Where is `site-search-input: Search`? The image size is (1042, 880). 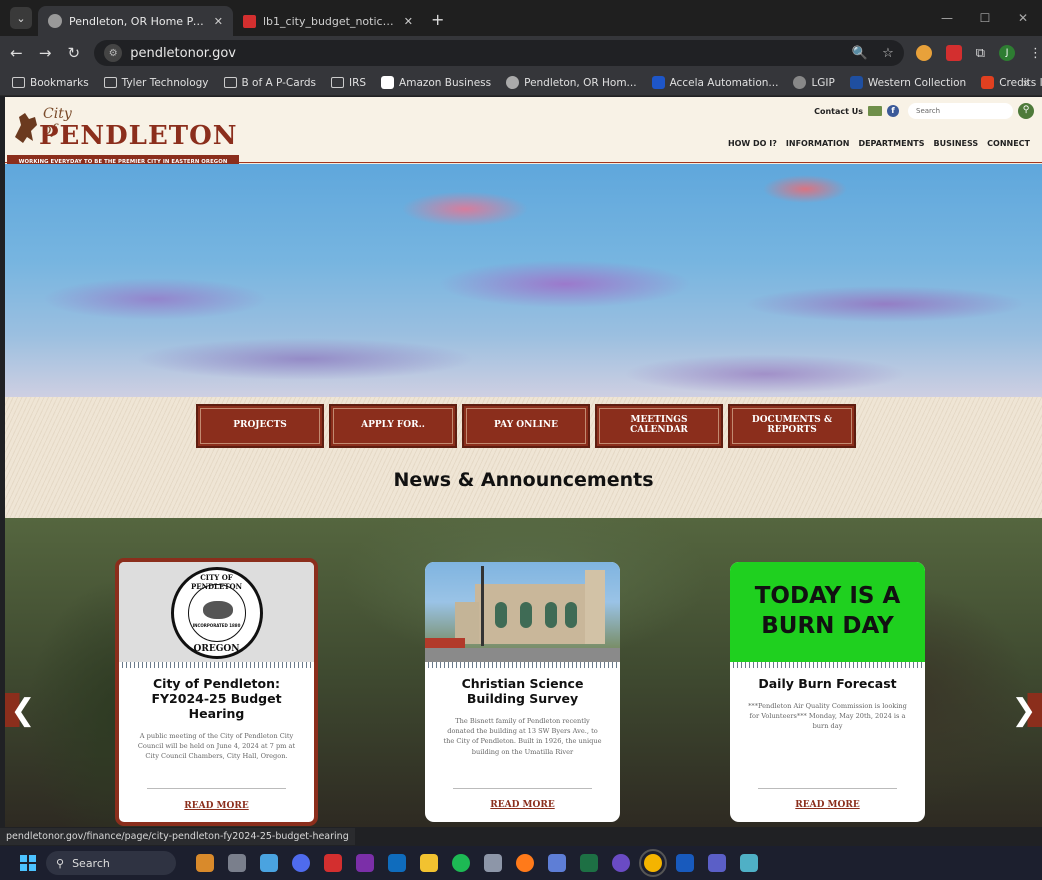
site-search-input: Search is located at coordinates (960, 111).